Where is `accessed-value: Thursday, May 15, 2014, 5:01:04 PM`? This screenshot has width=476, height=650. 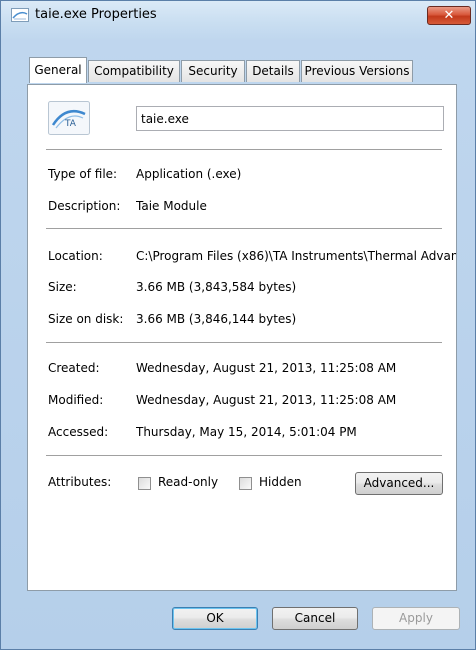 accessed-value: Thursday, May 15, 2014, 5:01:04 PM is located at coordinates (246, 432).